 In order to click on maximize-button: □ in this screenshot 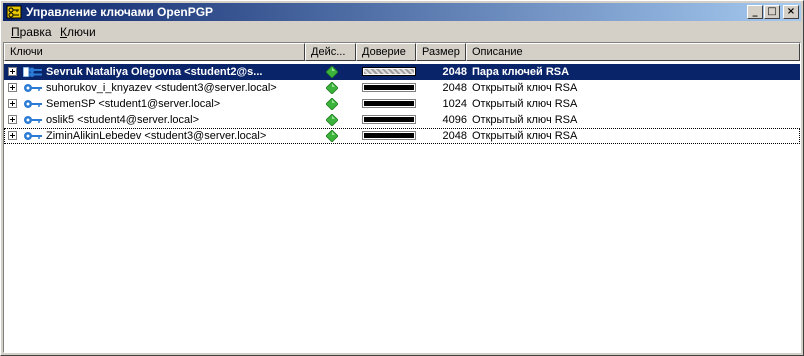, I will do `click(772, 12)`.